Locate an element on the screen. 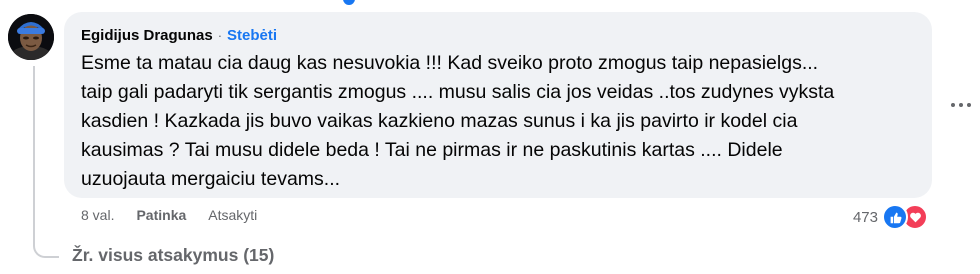 Image resolution: width=980 pixels, height=274 pixels. like-button: Patinka is located at coordinates (161, 215).